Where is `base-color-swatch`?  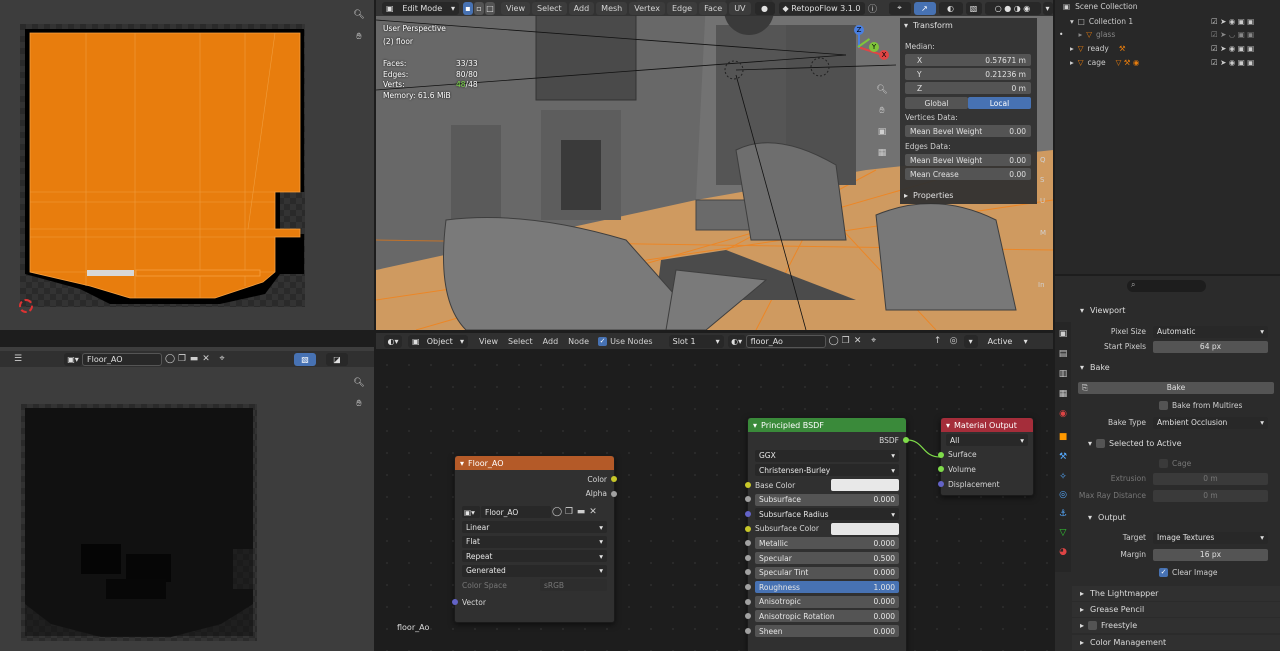
base-color-swatch is located at coordinates (865, 485).